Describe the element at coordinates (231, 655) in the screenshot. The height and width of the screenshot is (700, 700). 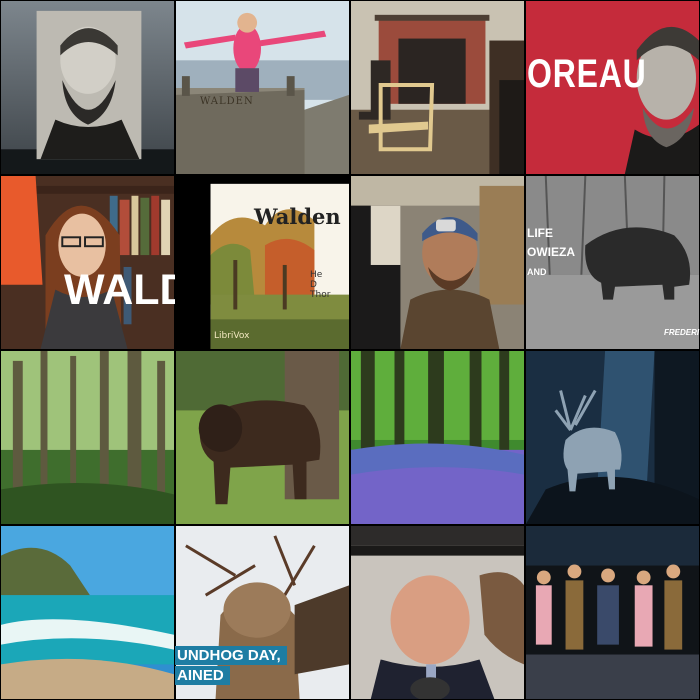
I see `groundhog-title-line-1: UNDHOG DAY,` at that location.